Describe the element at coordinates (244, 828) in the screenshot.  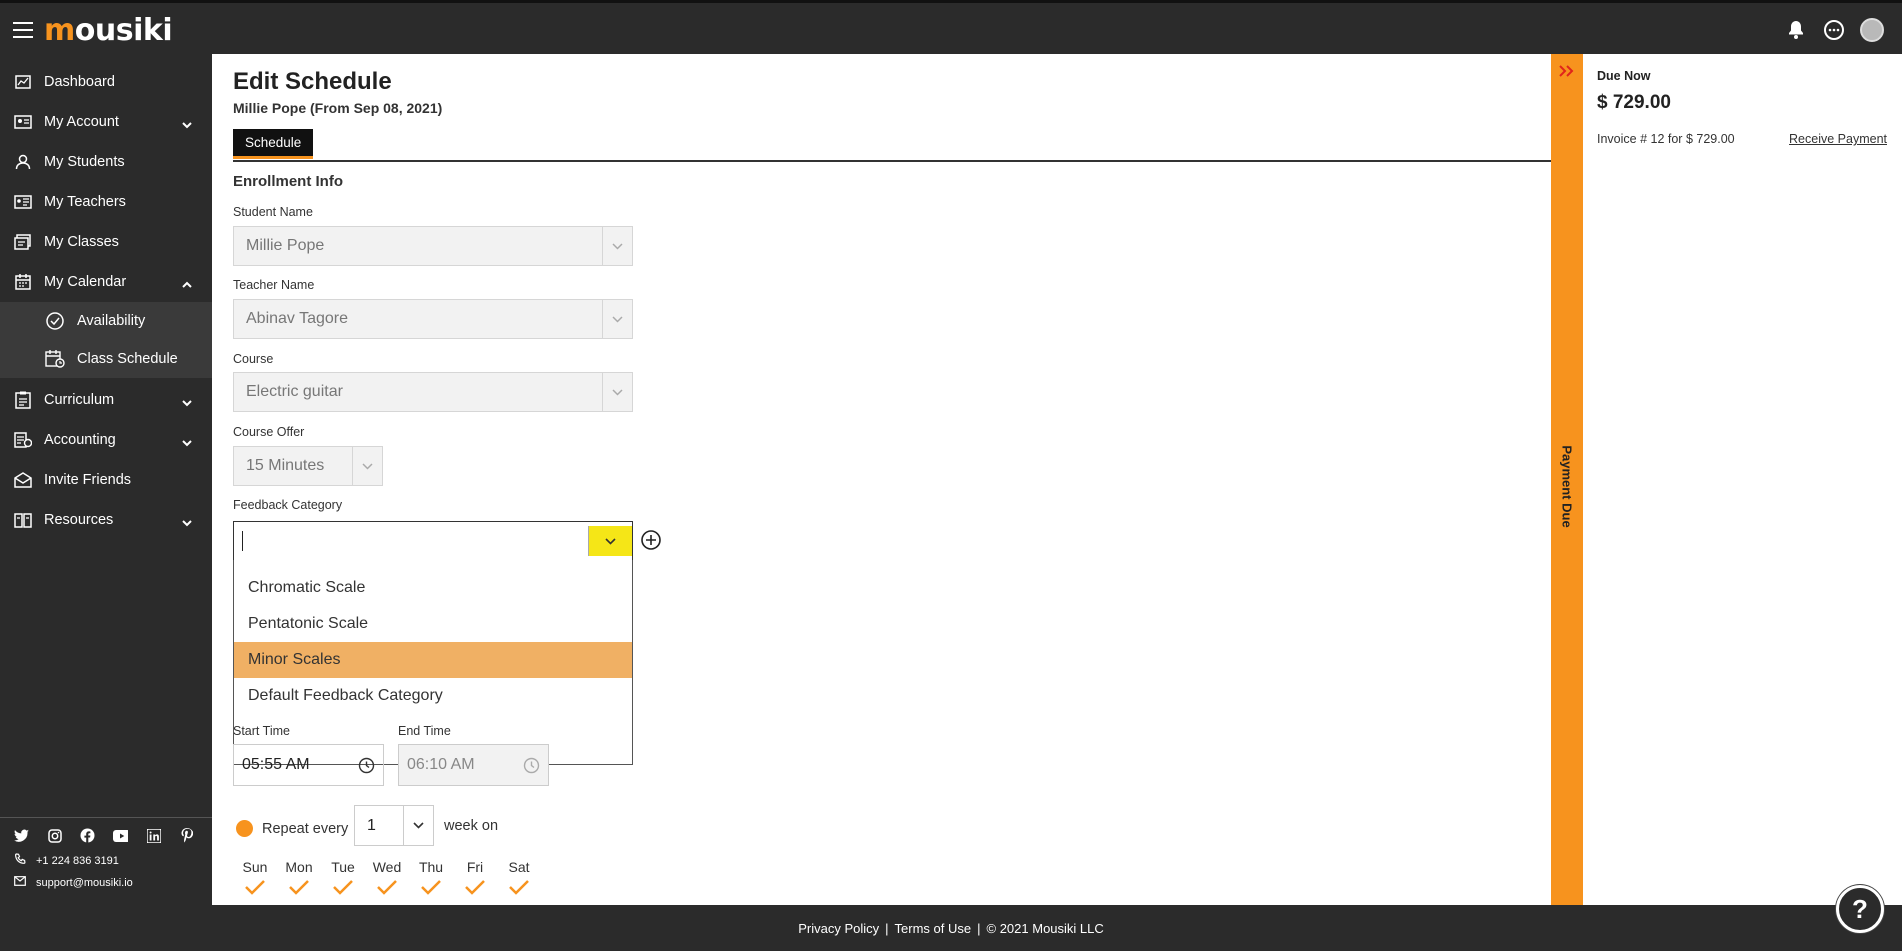
I see `repeat-radio` at that location.